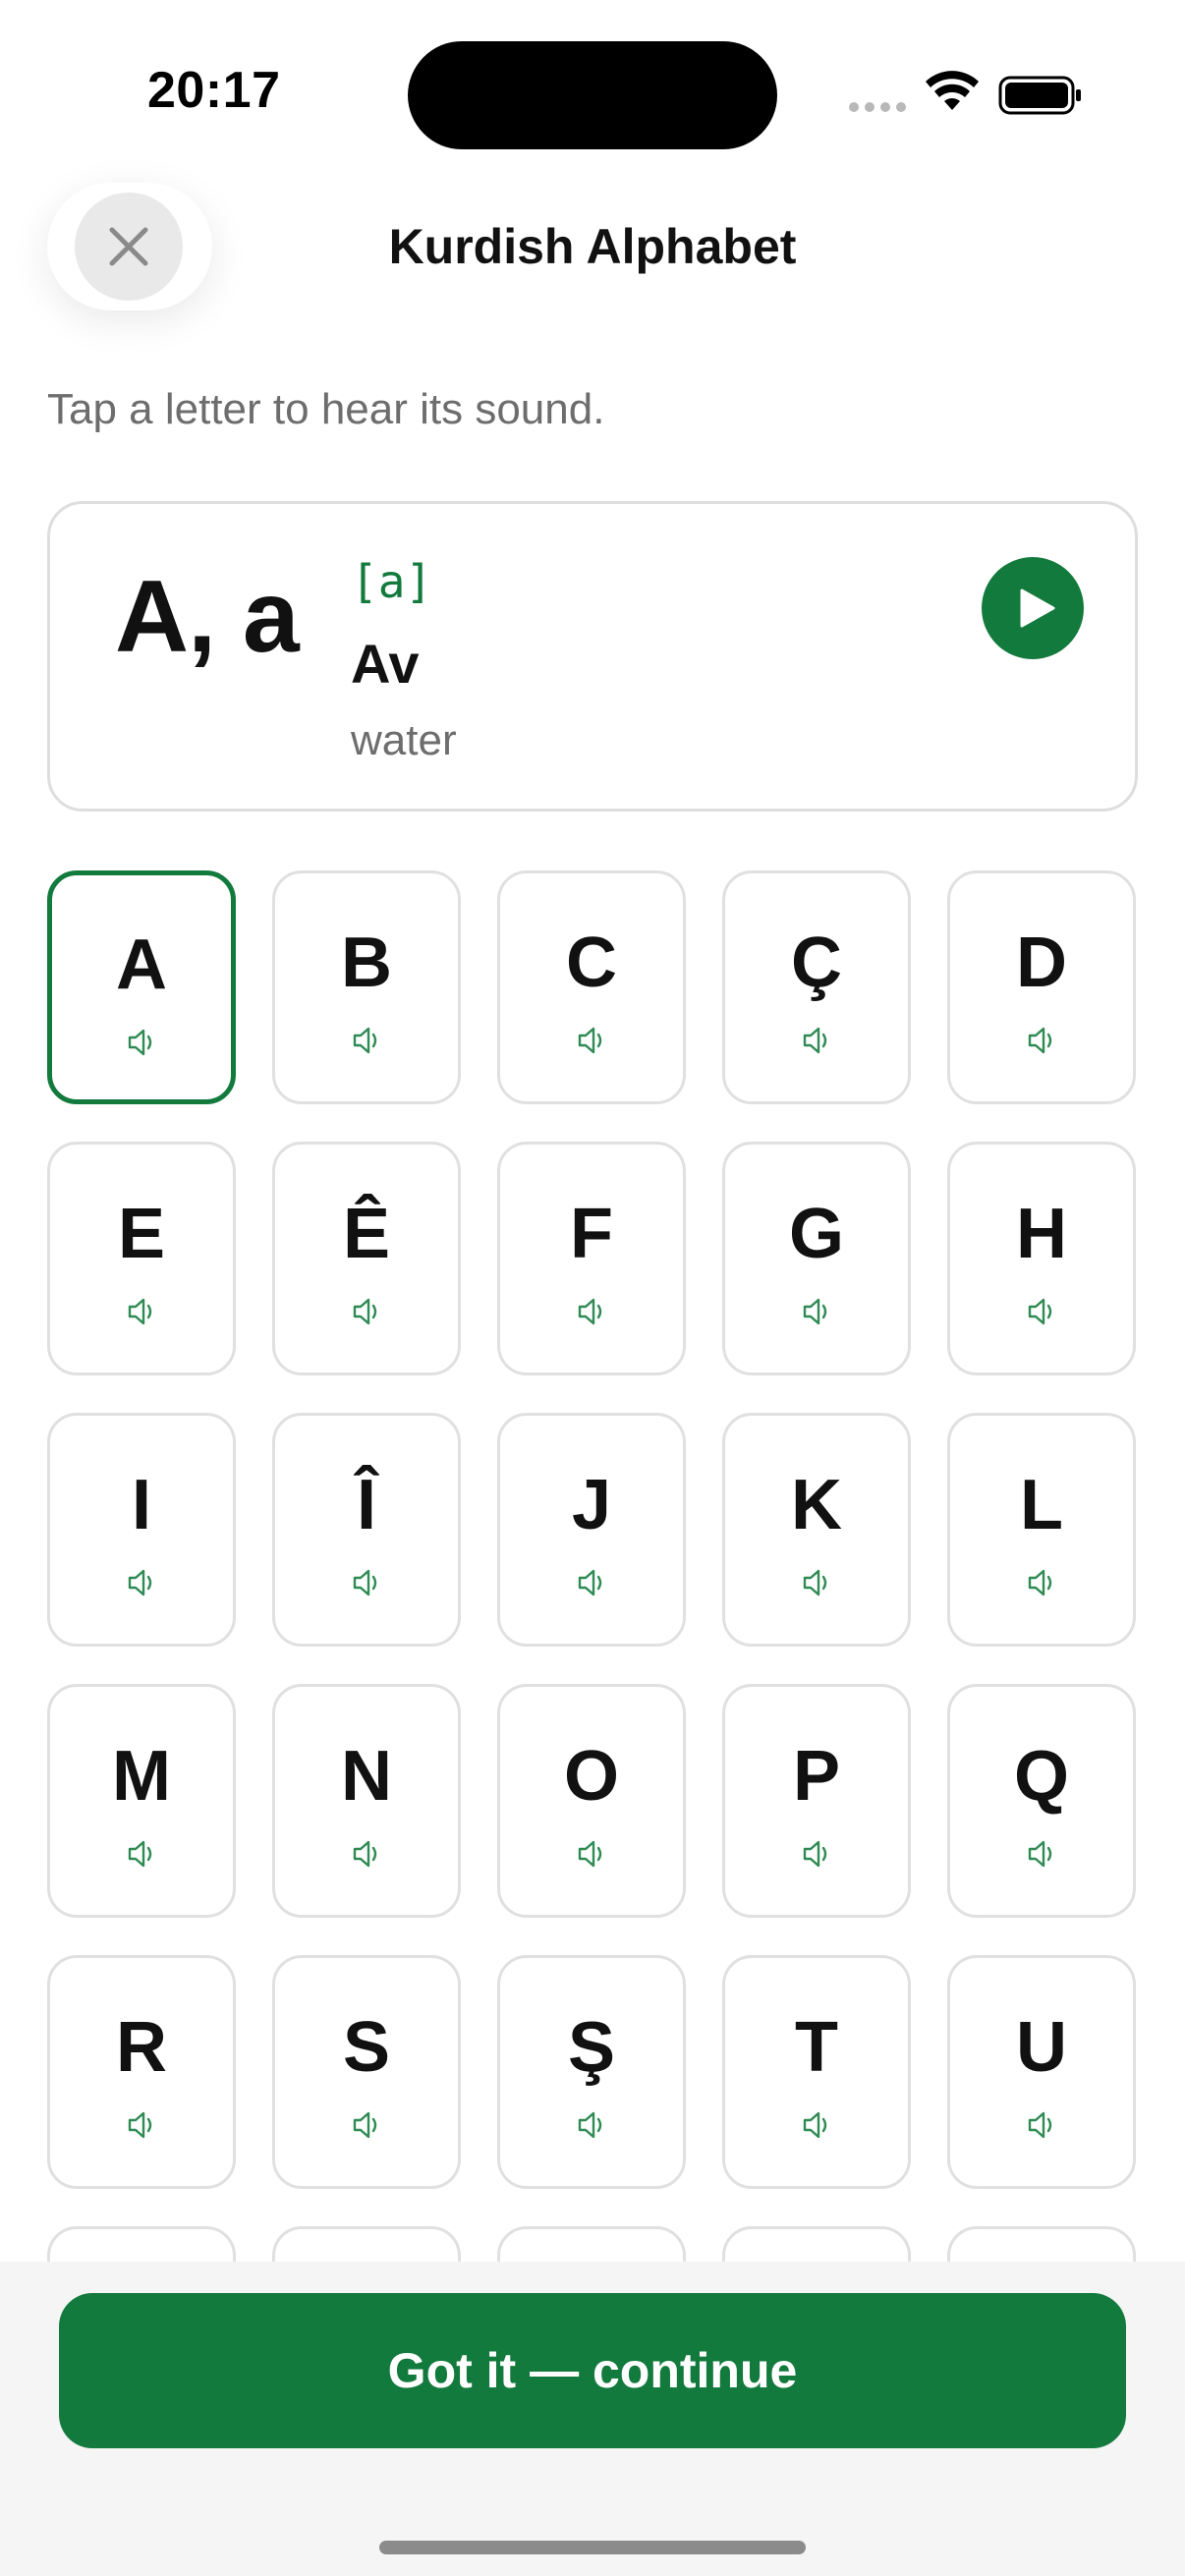 The image size is (1185, 2576). I want to click on letter-tile-label: A, so click(141, 964).